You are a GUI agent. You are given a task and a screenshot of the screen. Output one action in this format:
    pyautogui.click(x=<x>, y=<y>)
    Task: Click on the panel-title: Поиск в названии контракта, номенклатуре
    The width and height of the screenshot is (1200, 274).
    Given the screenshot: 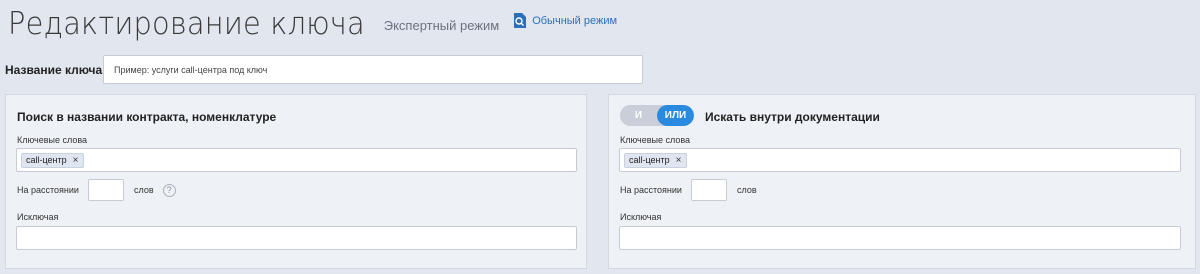 What is the action you would take?
    pyautogui.click(x=147, y=117)
    